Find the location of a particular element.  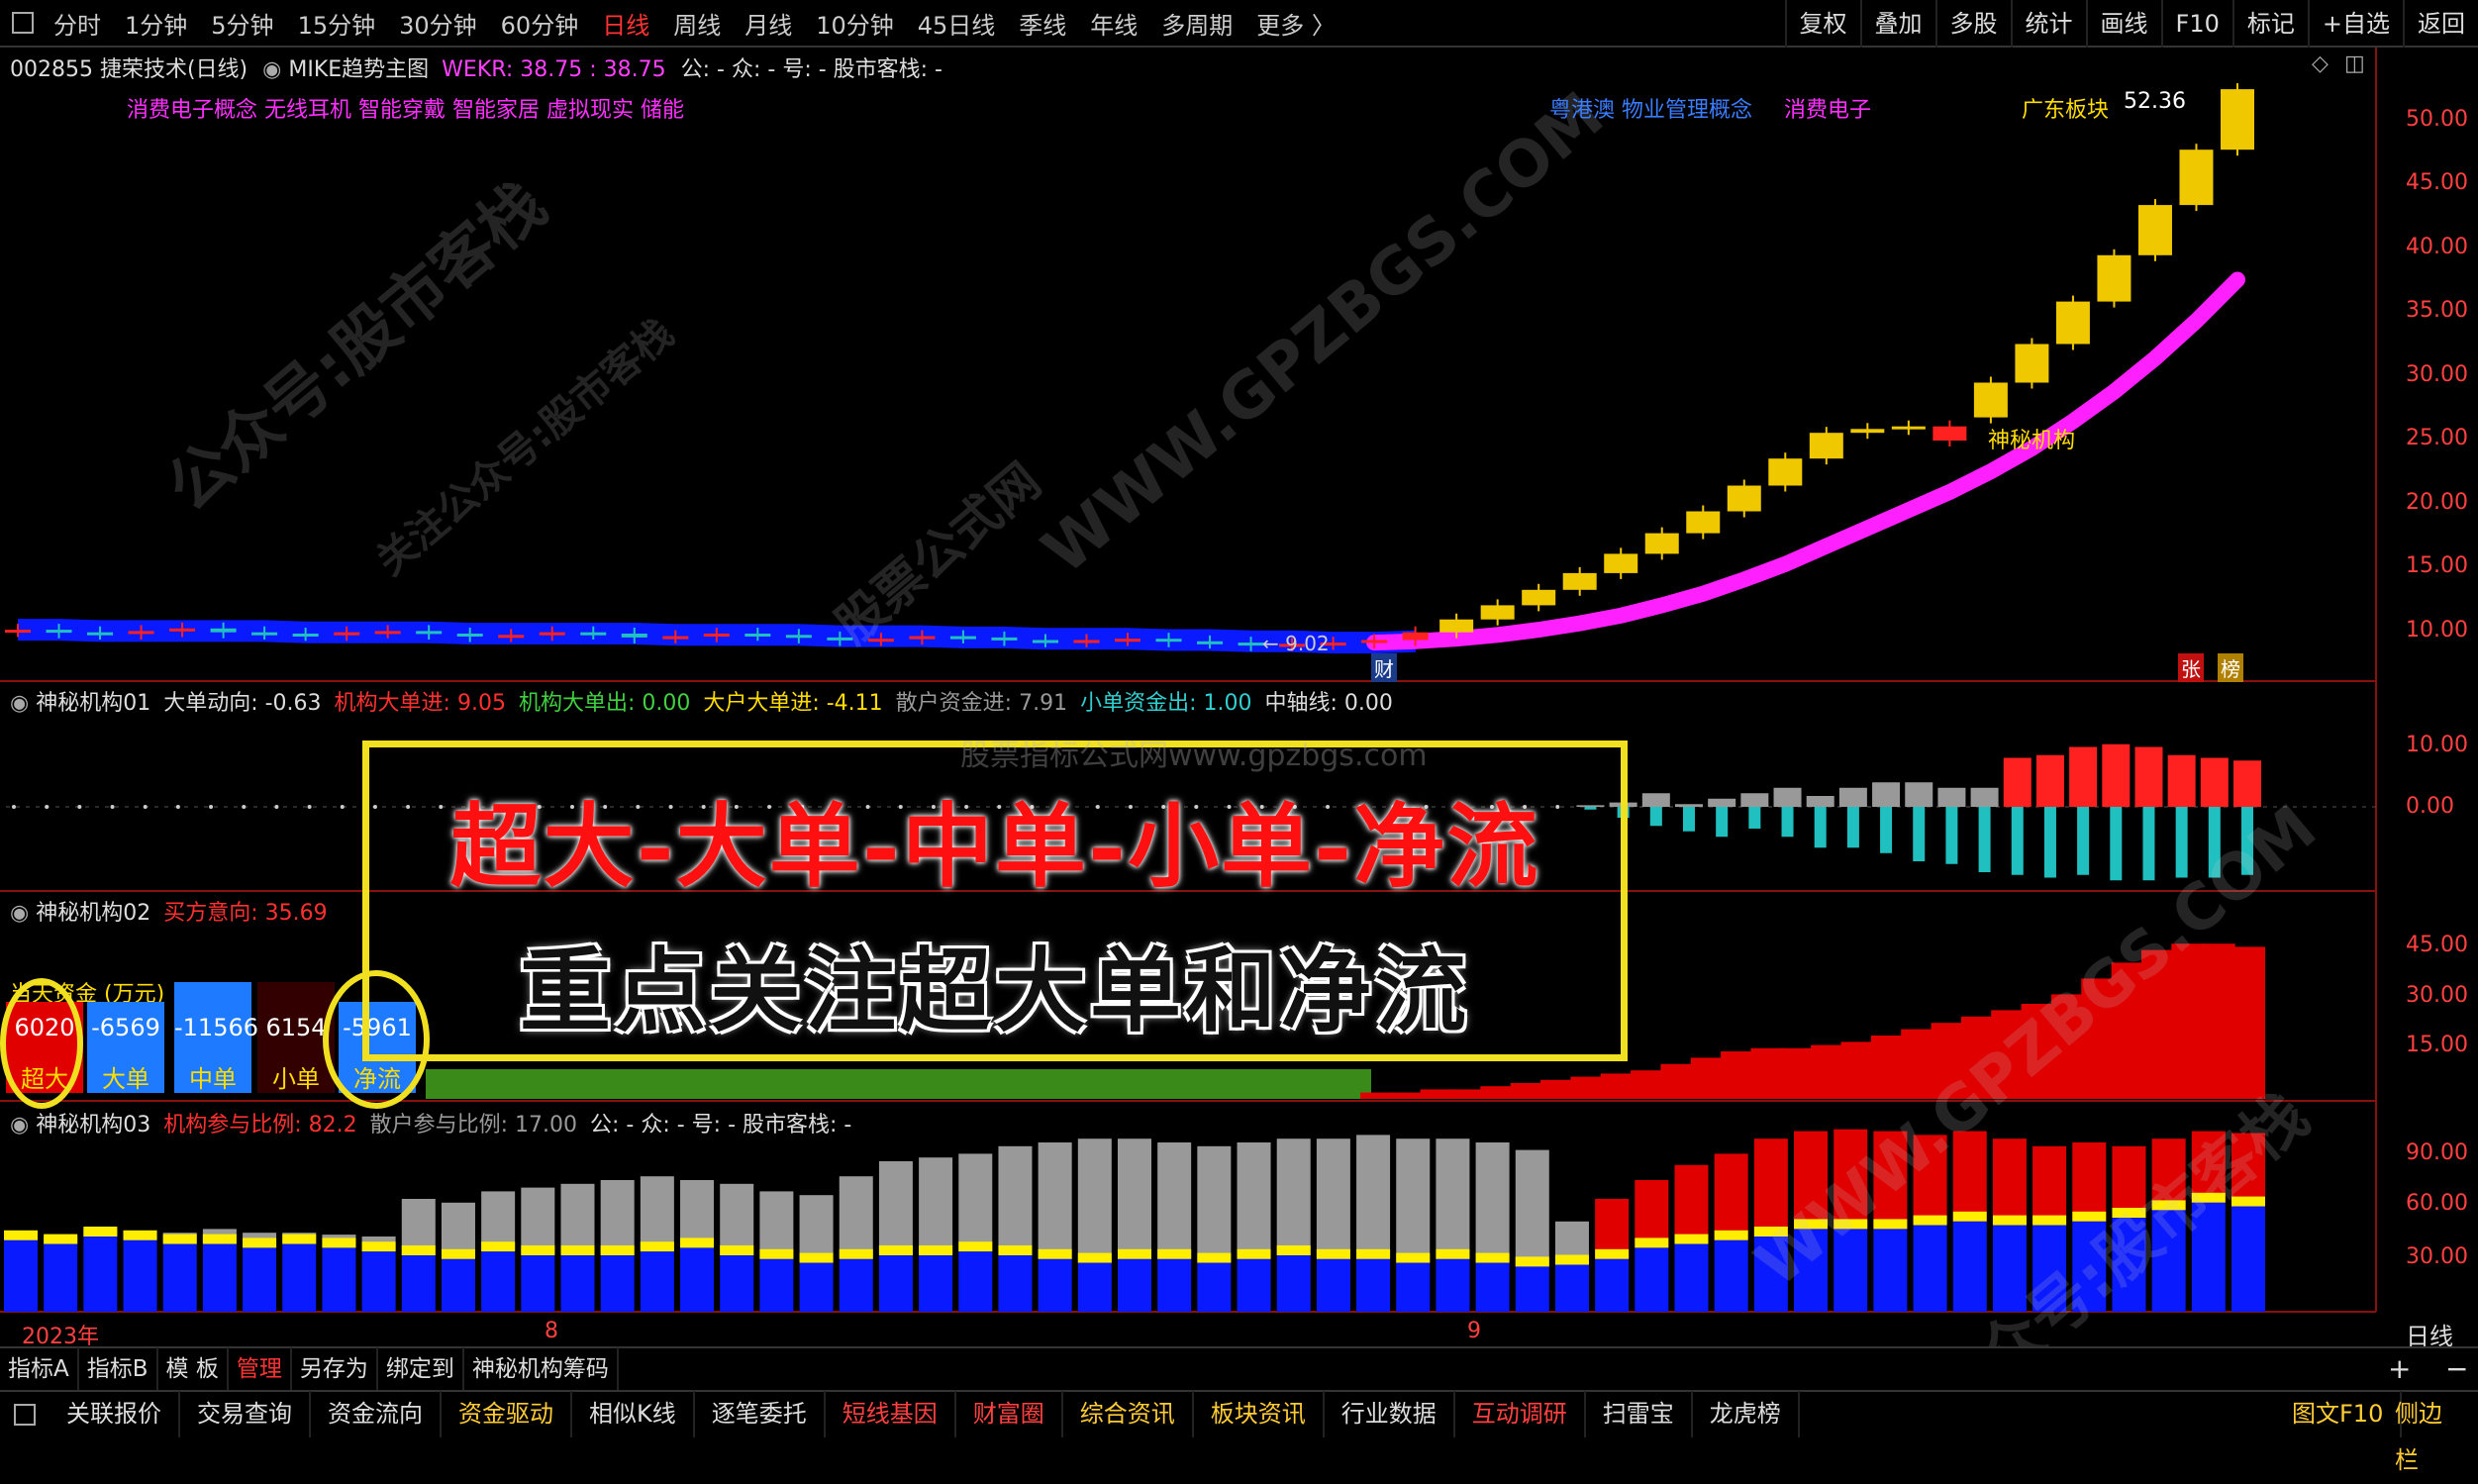

fund-drive-button: 资金驱动 is located at coordinates (507, 1414).